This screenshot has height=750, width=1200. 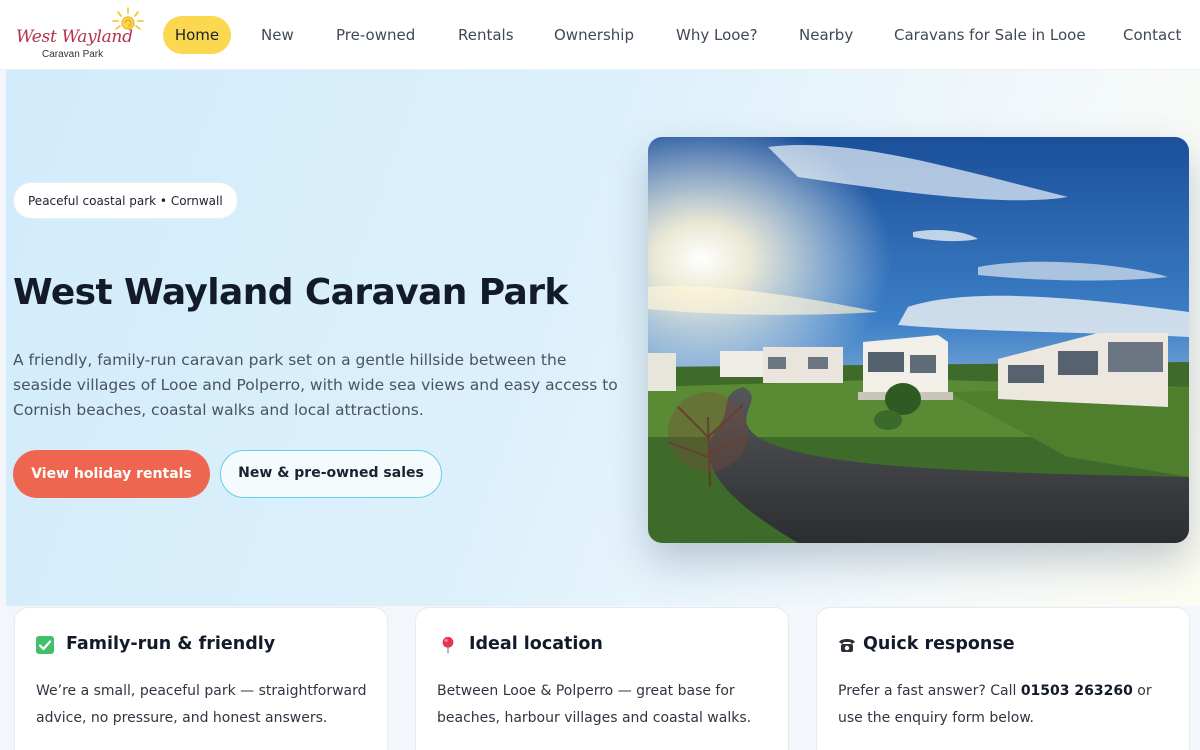 I want to click on site-logo: West Wayland Caravan Park, so click(x=80, y=35).